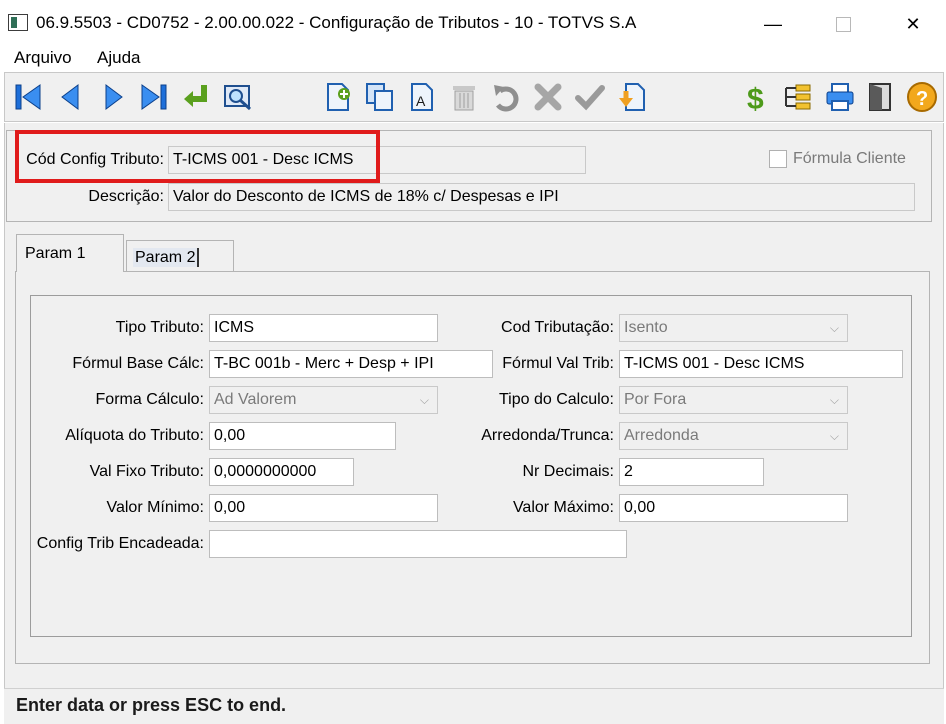 Image resolution: width=946 pixels, height=724 pixels. I want to click on formul-base-label: Fórmul Base Cálc:, so click(138, 363).